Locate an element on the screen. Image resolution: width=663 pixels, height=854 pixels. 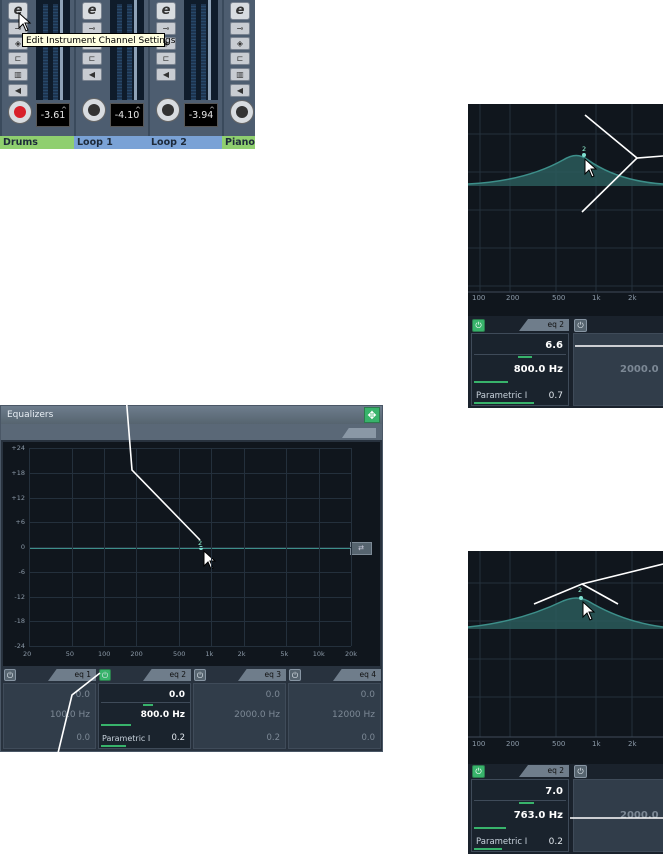
band-body: 6.6 800.0 Hz Parametric I 0.7 is located at coordinates (520, 369).